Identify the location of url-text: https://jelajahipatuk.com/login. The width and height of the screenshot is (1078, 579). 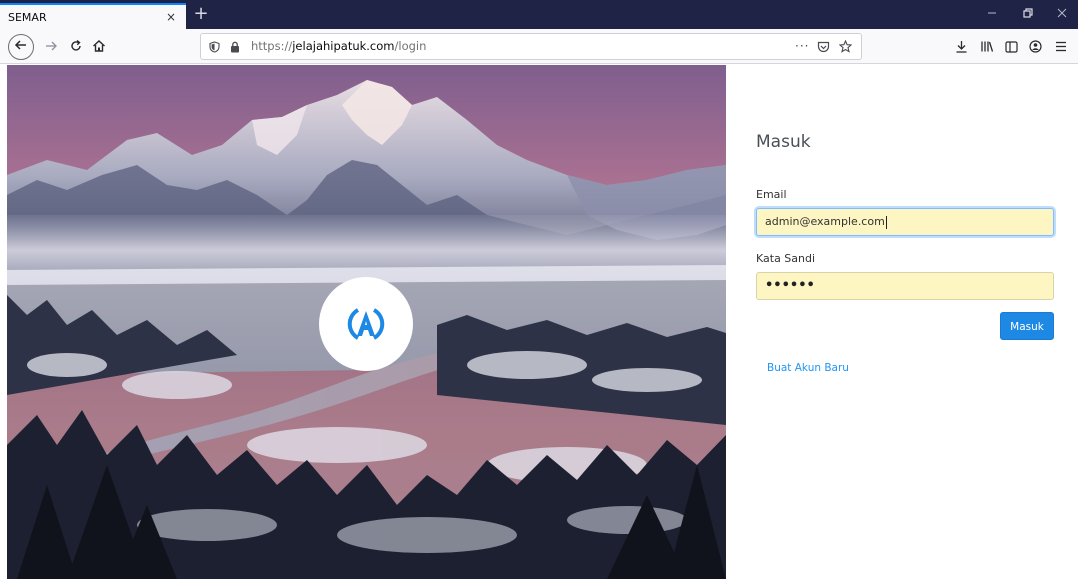
(338, 46).